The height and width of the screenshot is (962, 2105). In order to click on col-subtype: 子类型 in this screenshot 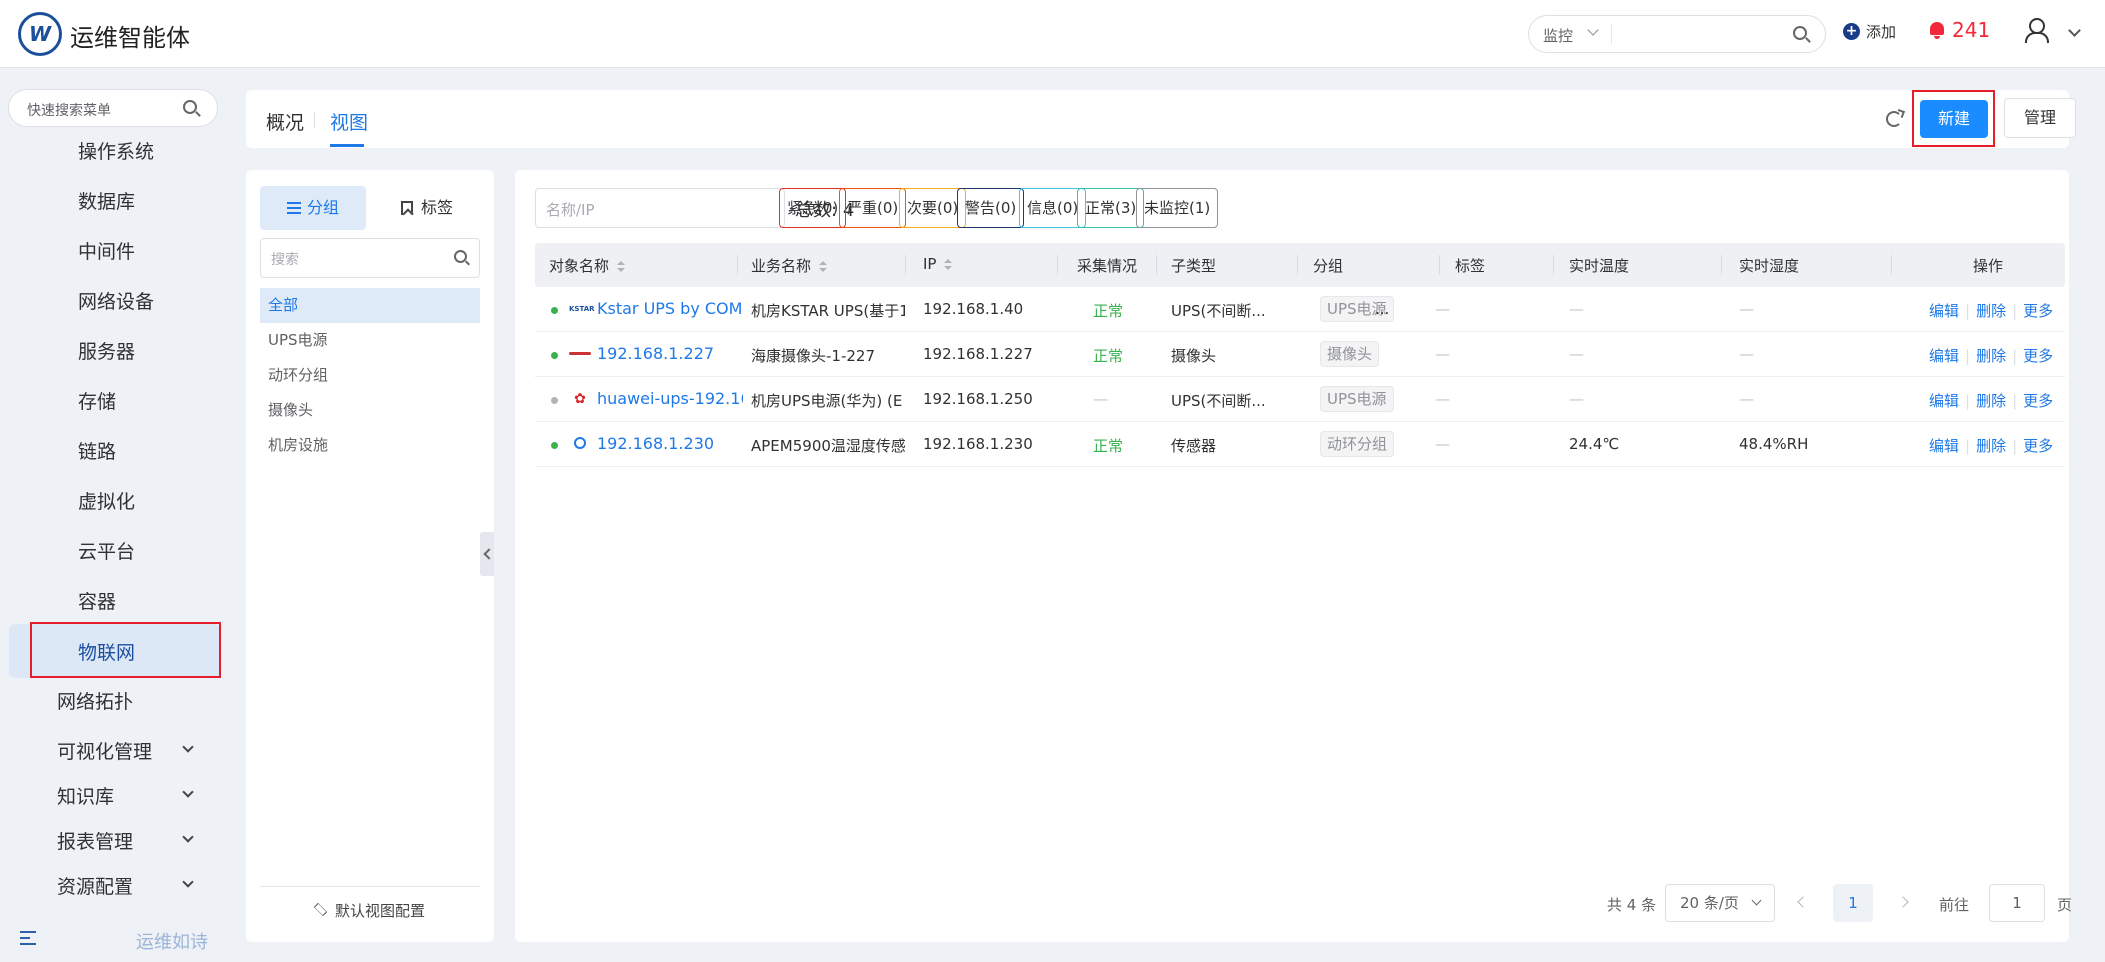, I will do `click(1193, 265)`.